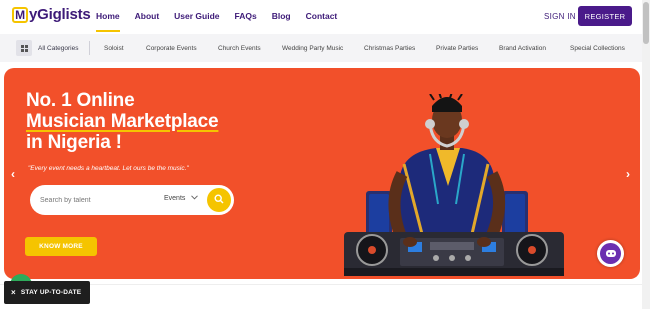 Image resolution: width=650 pixels, height=309 pixels. I want to click on talent-search-box: Events, so click(132, 200).